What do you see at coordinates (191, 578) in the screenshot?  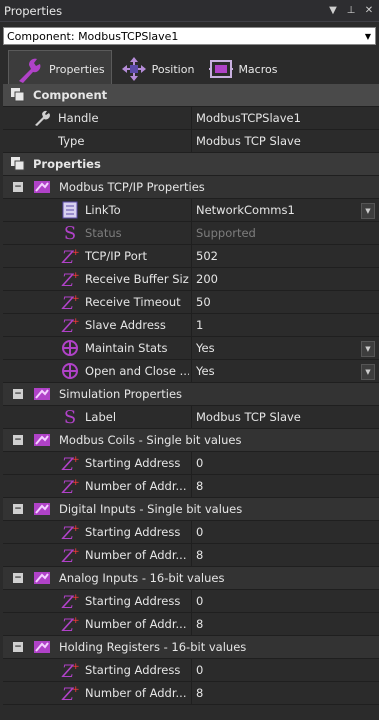 I see `group-analog-inputs: − Analog Inputs - 16-bit values` at bounding box center [191, 578].